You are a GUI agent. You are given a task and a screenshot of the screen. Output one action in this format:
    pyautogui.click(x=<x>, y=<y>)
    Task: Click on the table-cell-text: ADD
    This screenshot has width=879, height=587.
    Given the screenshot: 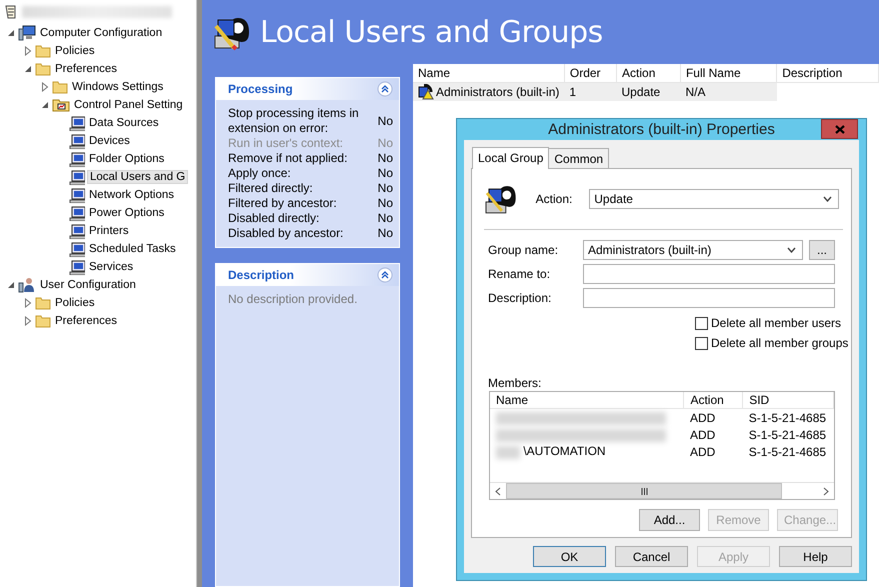 What is the action you would take?
    pyautogui.click(x=702, y=452)
    